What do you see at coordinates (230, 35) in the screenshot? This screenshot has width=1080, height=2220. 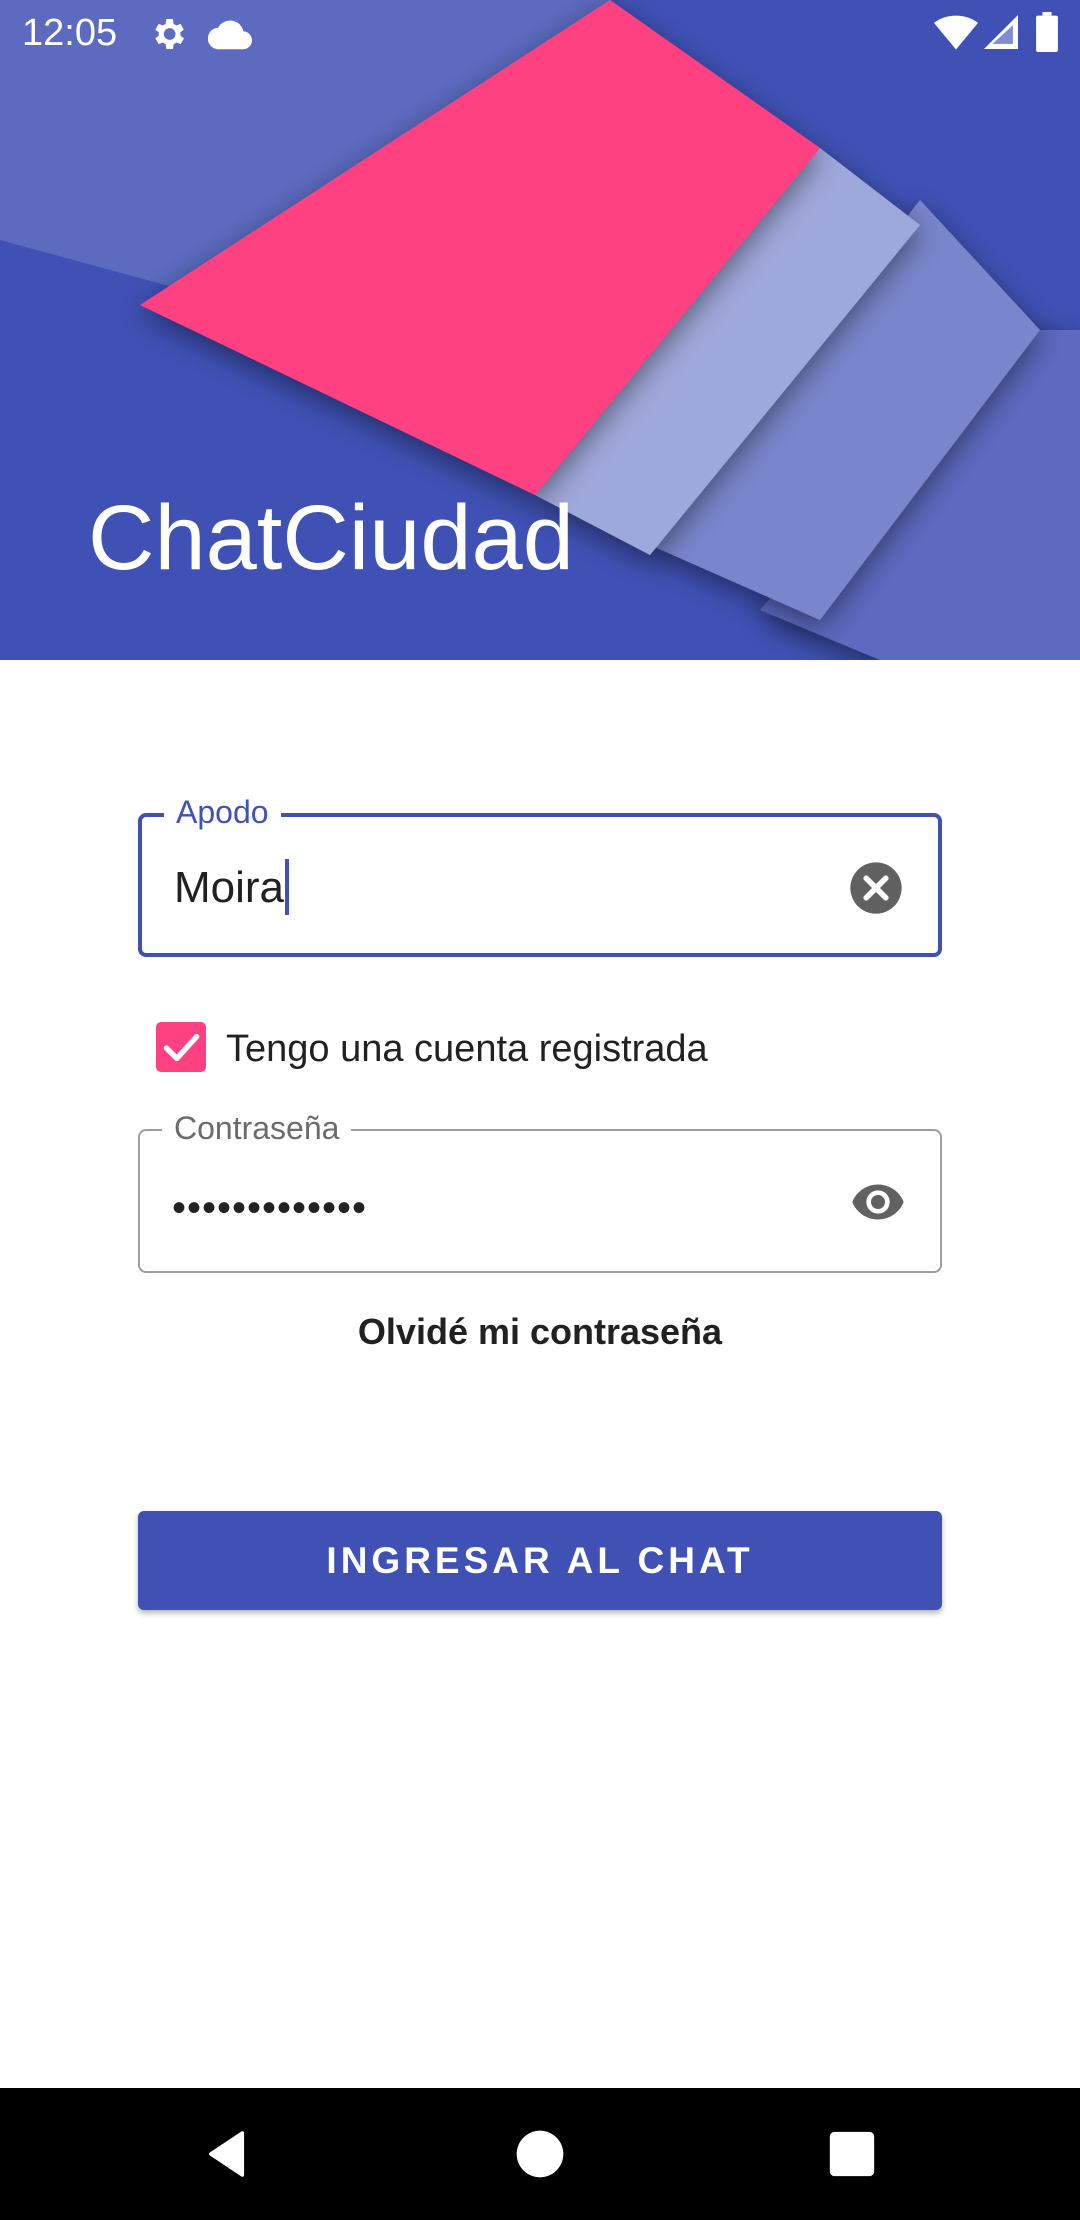 I see `cloud-icon` at bounding box center [230, 35].